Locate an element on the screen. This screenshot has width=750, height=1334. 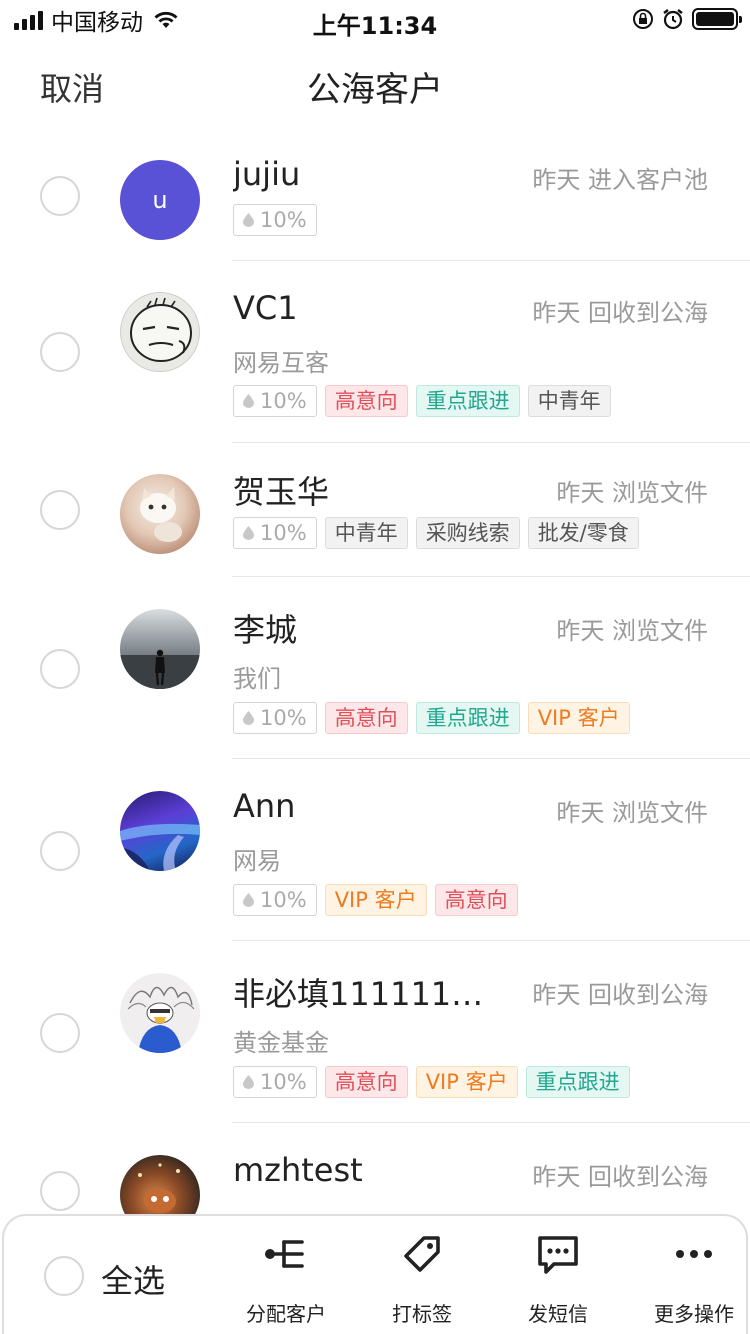
tag-list: 10% 高意向 重点跟进 VIP 客户 is located at coordinates (431, 718).